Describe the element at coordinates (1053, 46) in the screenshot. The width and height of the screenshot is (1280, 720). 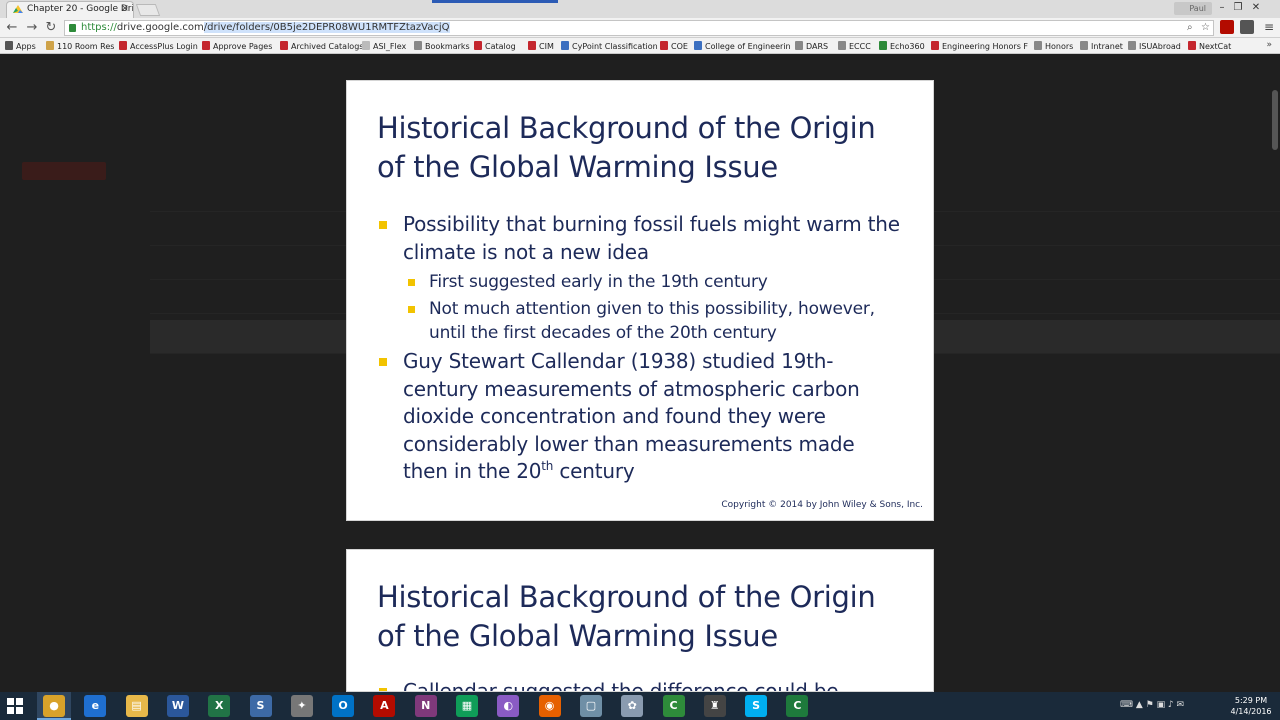
I see `bookmark-honors: Honors` at that location.